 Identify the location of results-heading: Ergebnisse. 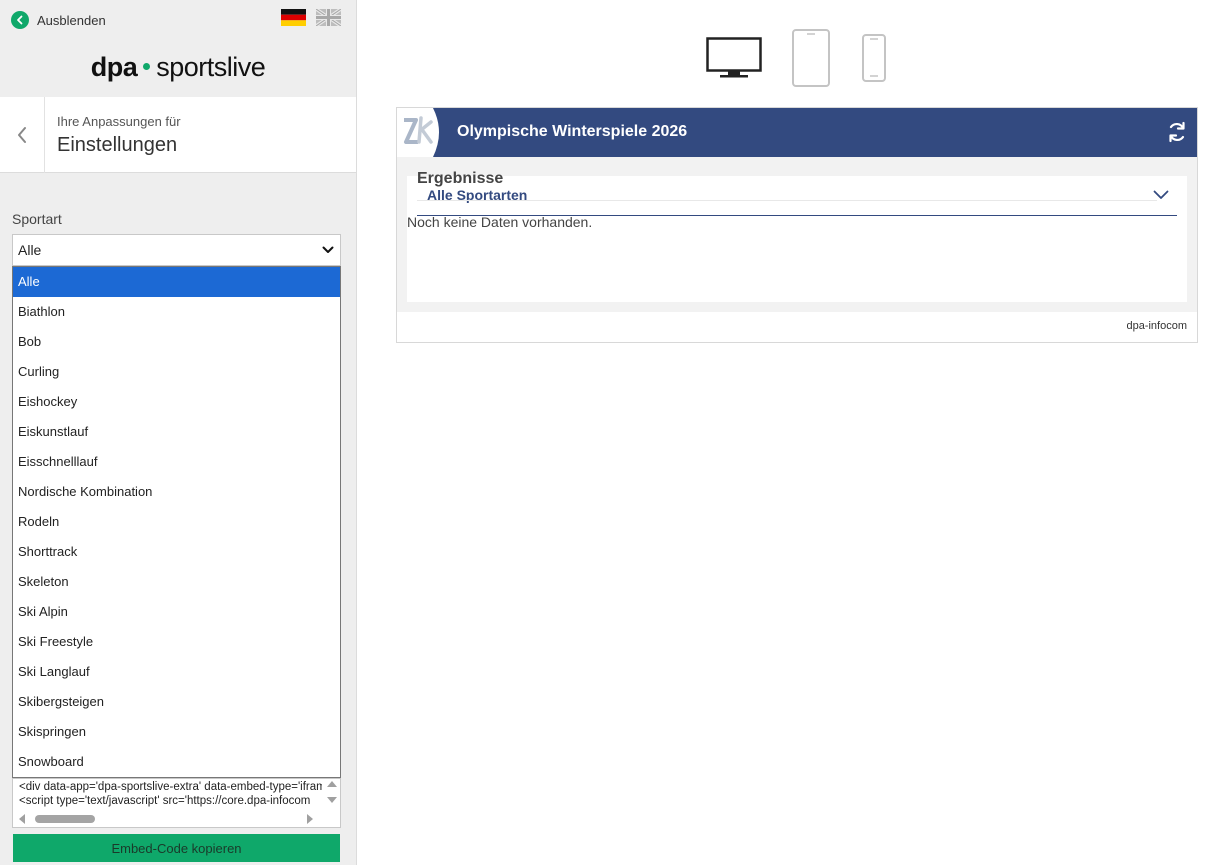
(460, 178).